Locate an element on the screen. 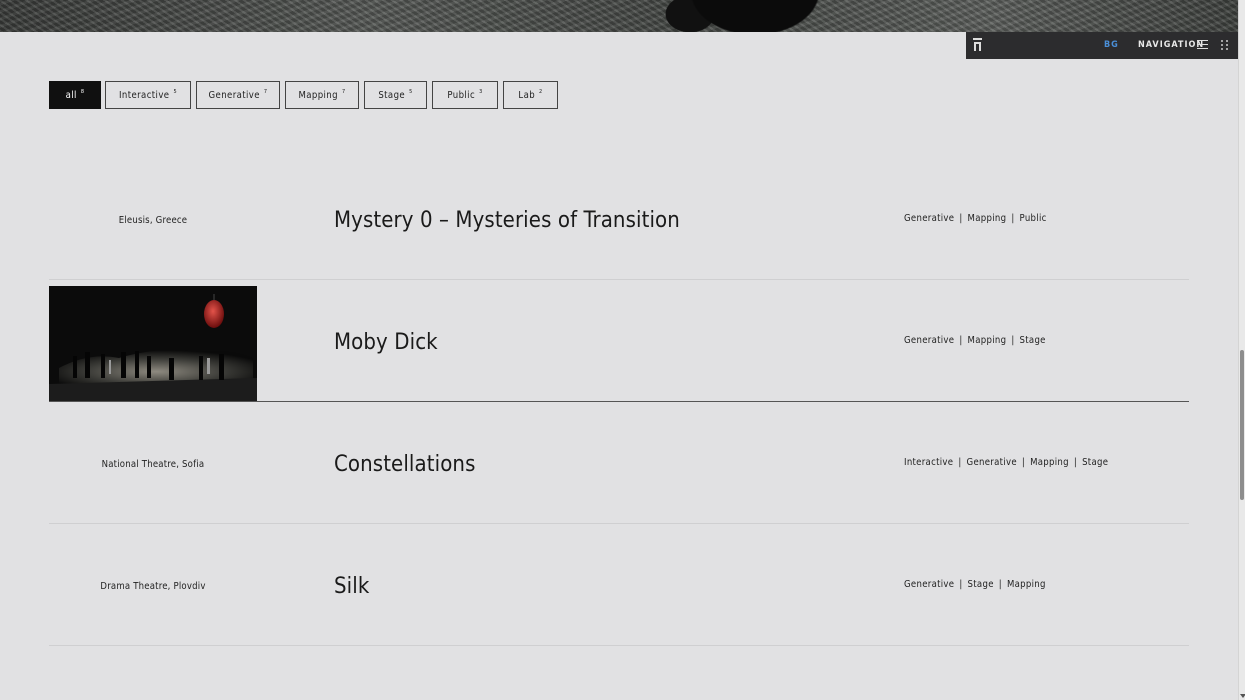 This screenshot has width=1245, height=700. filter-interactive: Interactive 5 is located at coordinates (148, 95).